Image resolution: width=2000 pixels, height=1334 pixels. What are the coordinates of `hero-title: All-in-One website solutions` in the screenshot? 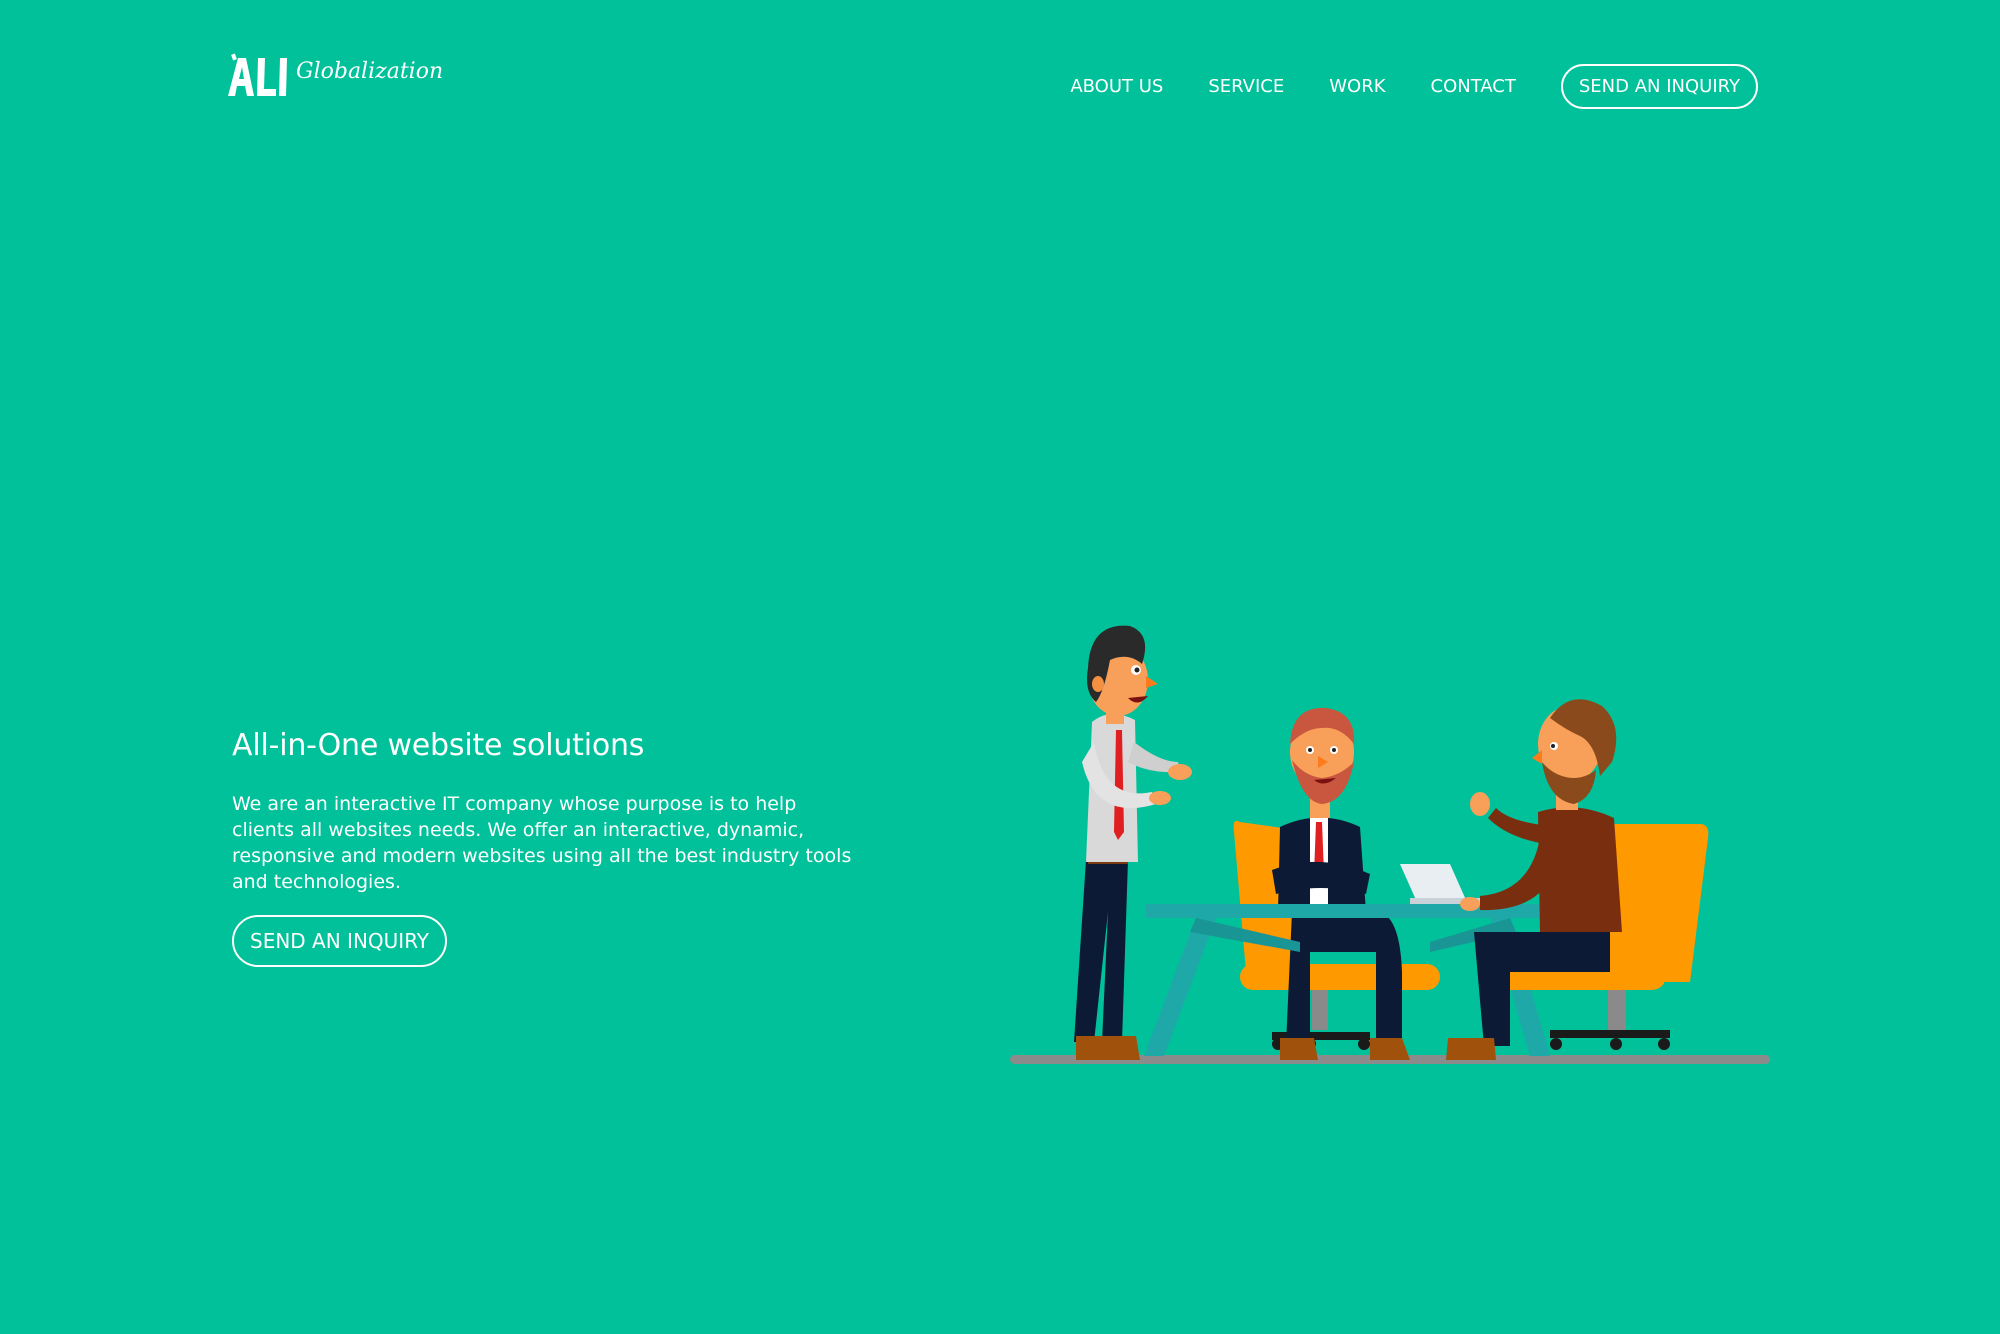 It's located at (438, 745).